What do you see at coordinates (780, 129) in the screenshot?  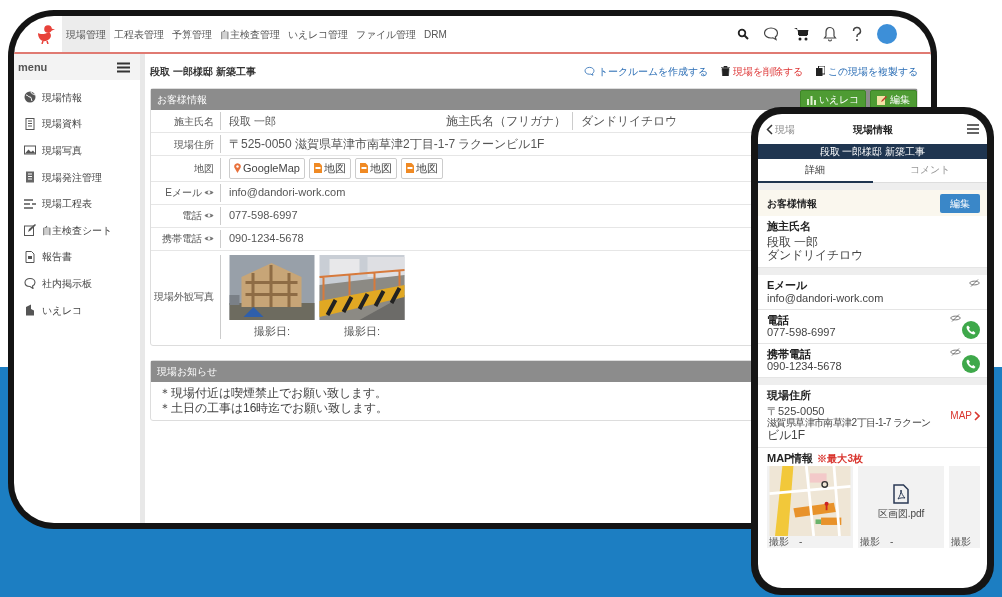 I see `back-link: 現場` at bounding box center [780, 129].